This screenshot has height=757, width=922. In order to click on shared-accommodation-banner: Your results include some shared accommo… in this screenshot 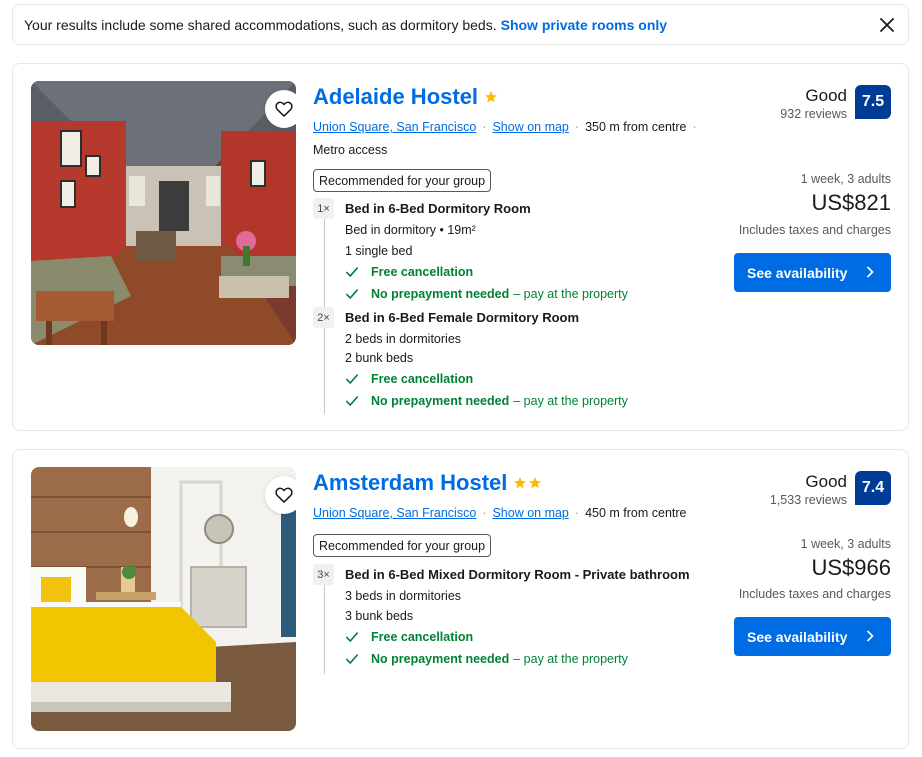, I will do `click(460, 24)`.